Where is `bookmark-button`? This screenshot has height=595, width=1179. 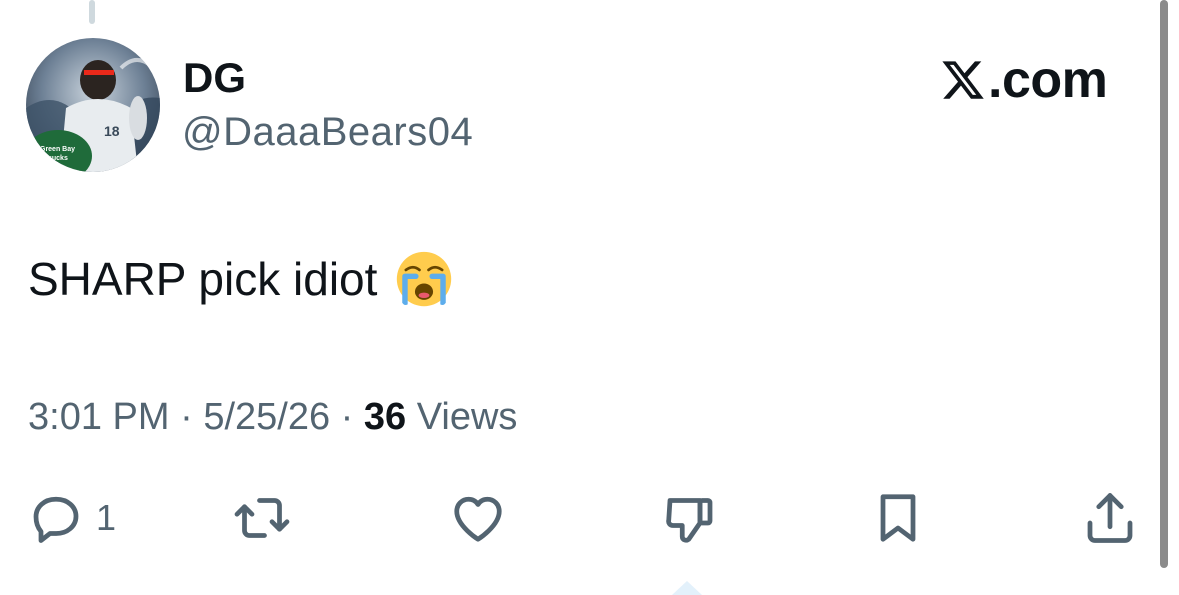
bookmark-button is located at coordinates (898, 518).